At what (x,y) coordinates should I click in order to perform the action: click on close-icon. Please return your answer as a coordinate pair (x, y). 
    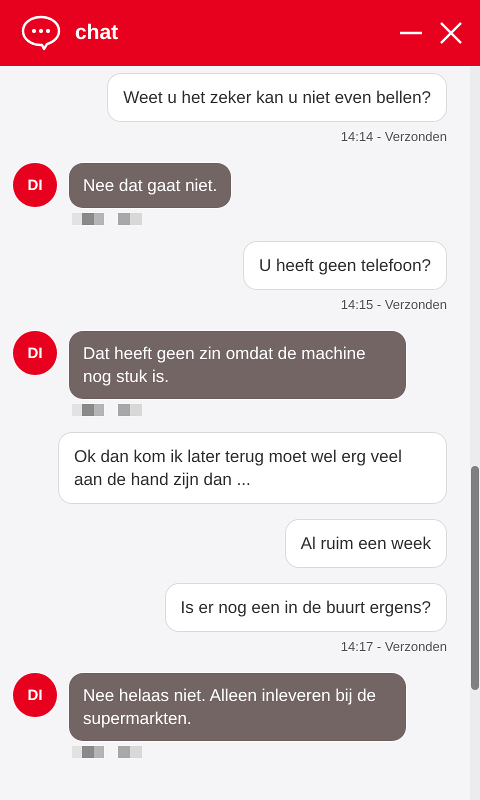
    Looking at the image, I should click on (451, 33).